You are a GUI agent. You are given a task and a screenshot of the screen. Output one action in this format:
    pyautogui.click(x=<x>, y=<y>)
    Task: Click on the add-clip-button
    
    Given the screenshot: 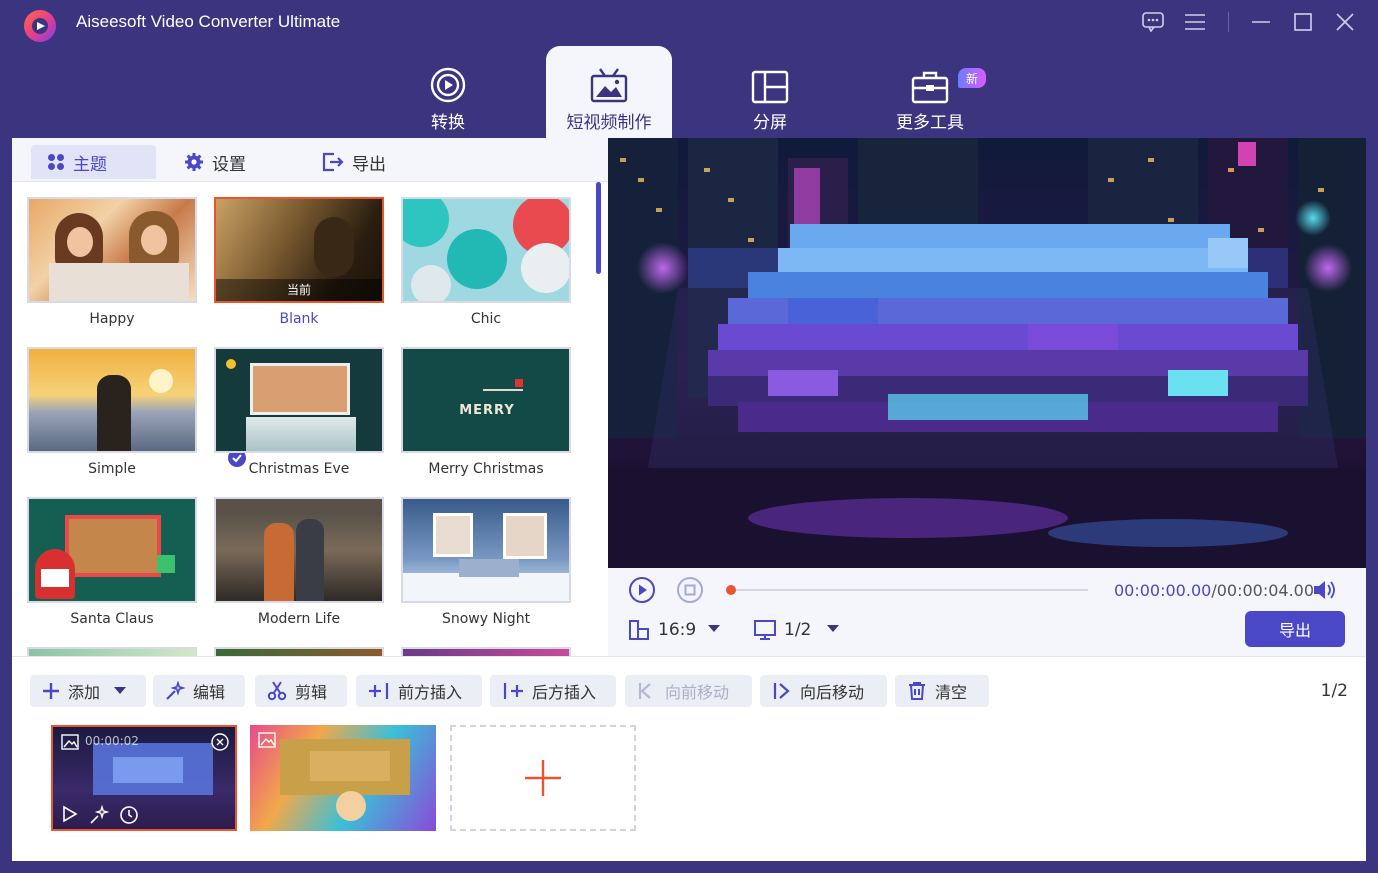 What is the action you would take?
    pyautogui.click(x=543, y=778)
    